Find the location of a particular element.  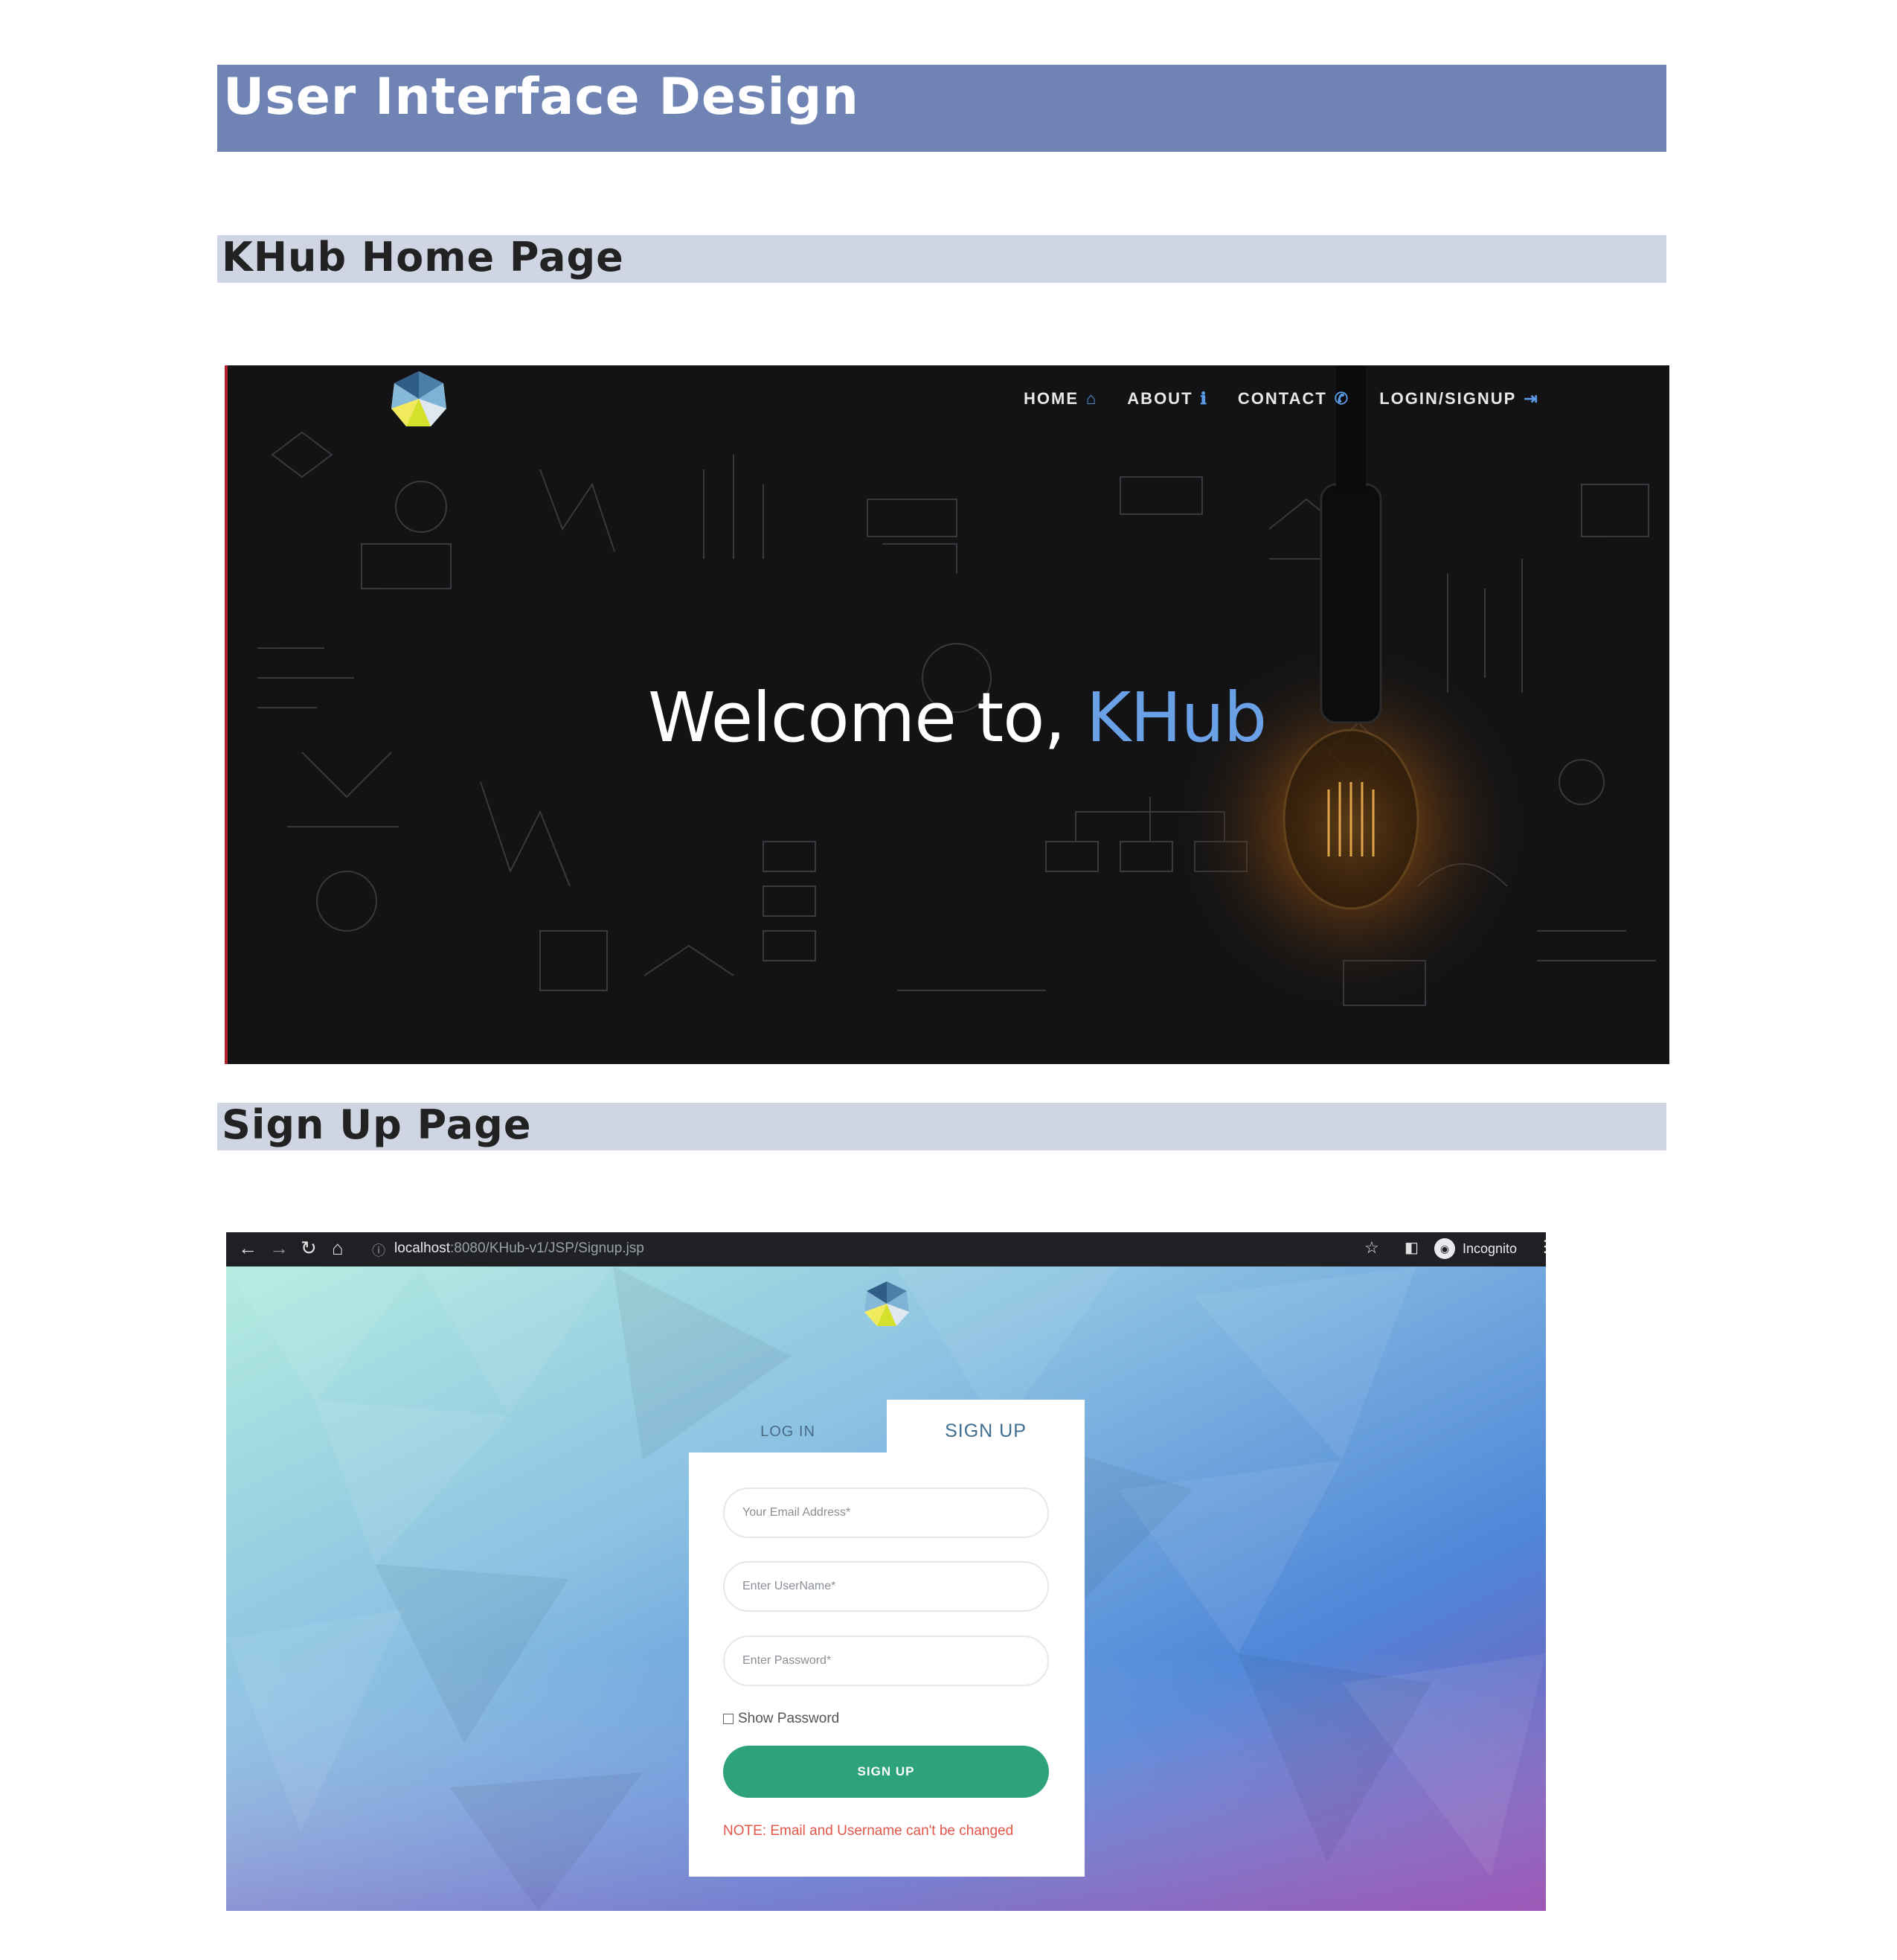

sign-up-button: SIGN UP is located at coordinates (886, 1772).